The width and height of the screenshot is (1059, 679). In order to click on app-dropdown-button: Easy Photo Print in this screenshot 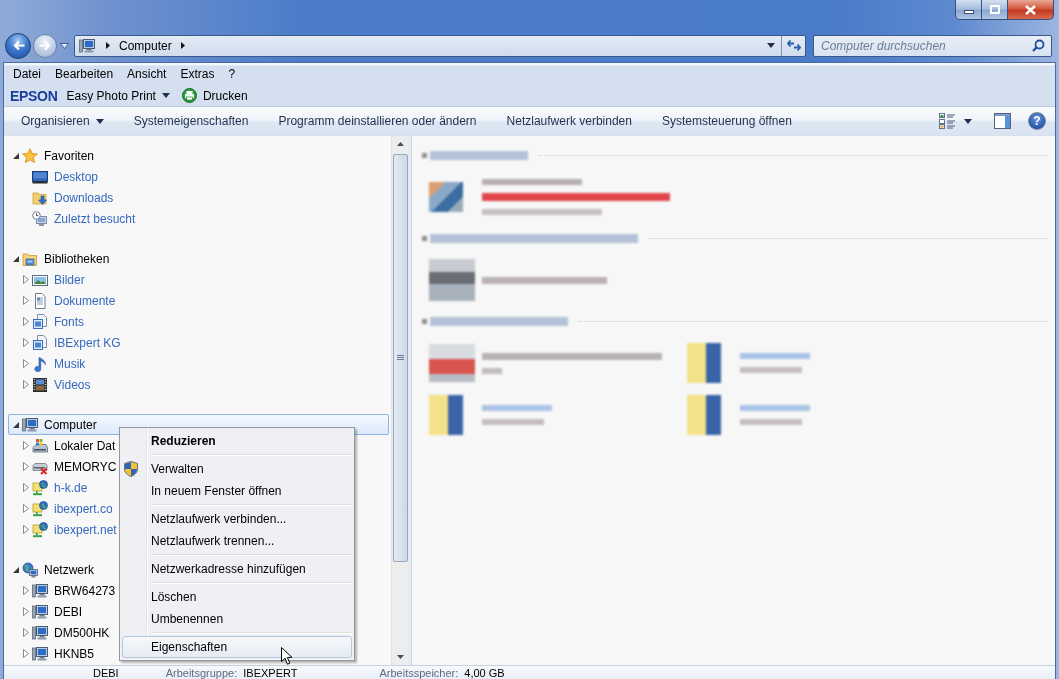, I will do `click(118, 95)`.